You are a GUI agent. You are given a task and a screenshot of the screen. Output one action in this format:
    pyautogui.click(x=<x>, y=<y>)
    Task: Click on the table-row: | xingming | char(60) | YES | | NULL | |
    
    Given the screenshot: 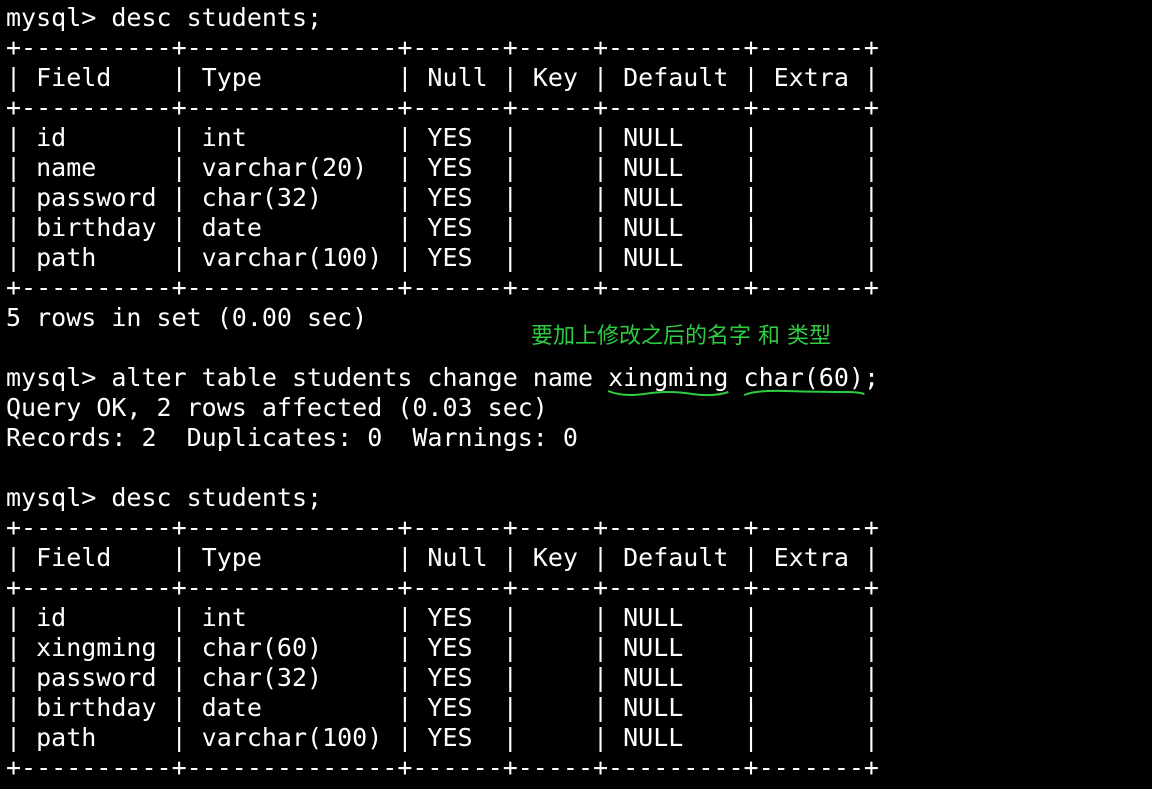 What is the action you would take?
    pyautogui.click(x=442, y=647)
    